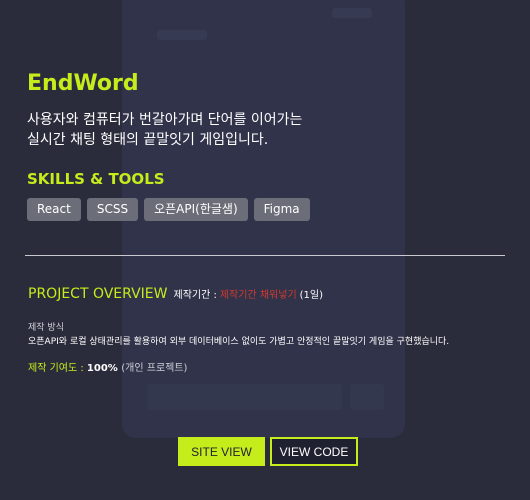  I want to click on site-view-button: SITE VIEW, so click(221, 451).